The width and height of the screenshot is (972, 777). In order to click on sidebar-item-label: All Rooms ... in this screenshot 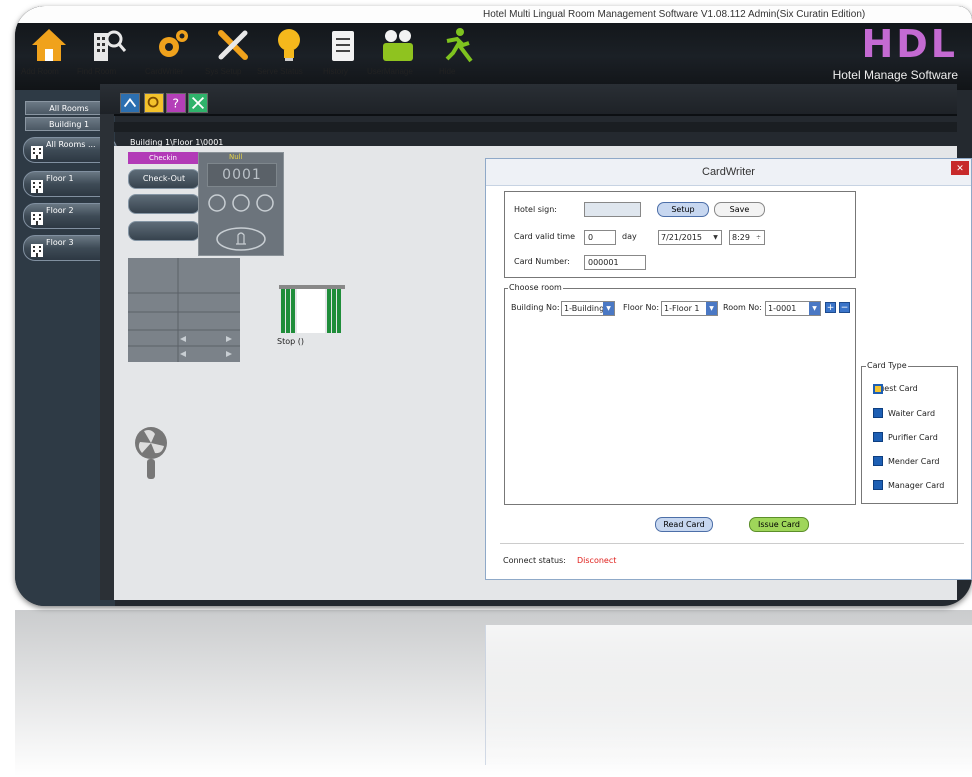, I will do `click(71, 144)`.